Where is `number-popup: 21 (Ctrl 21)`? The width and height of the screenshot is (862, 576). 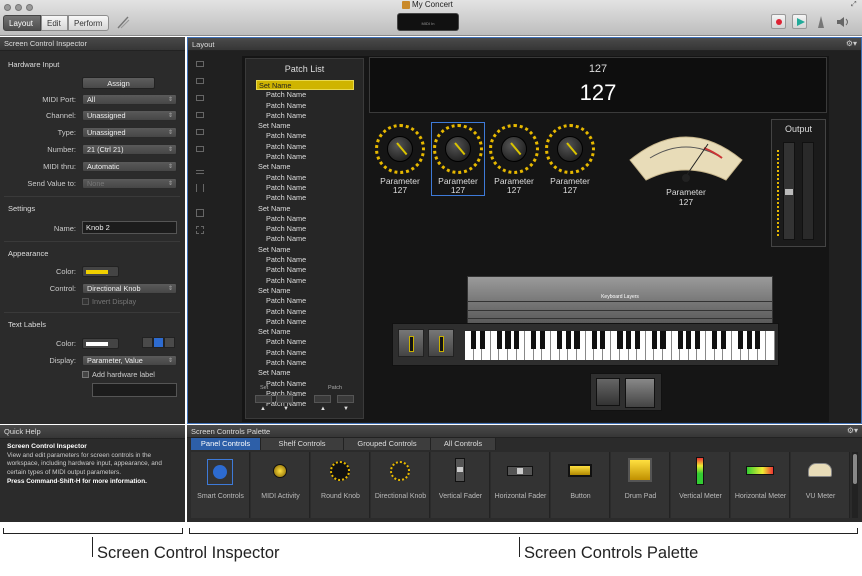
number-popup: 21 (Ctrl 21) is located at coordinates (129, 149).